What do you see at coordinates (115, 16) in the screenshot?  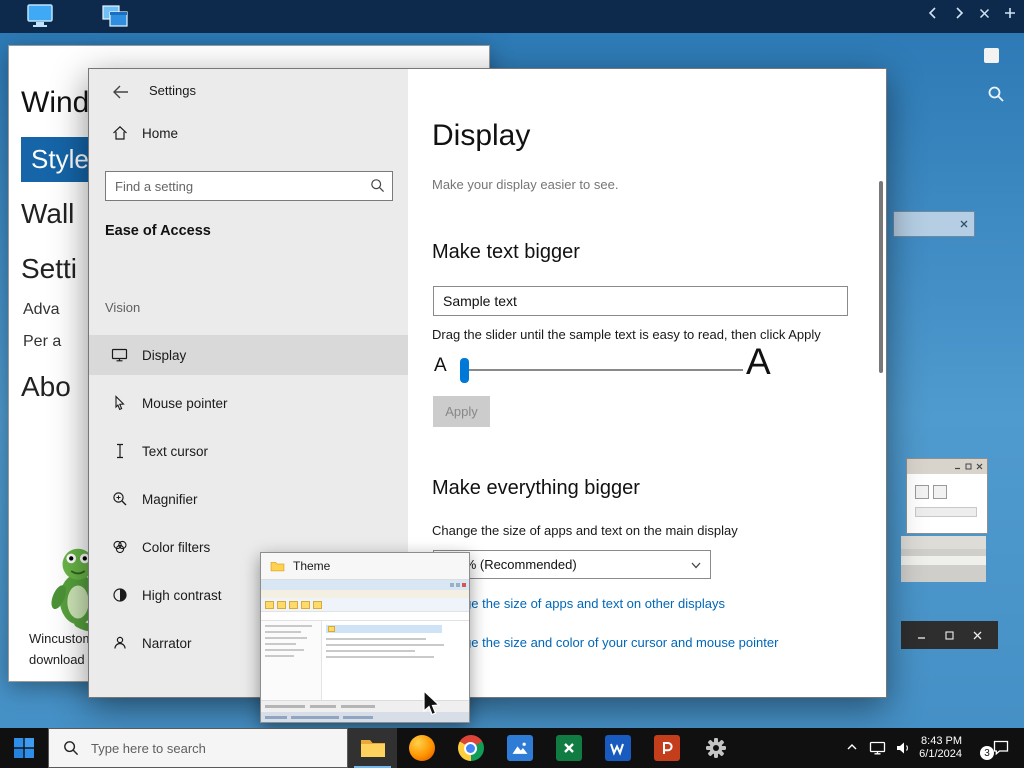 I see `vm-windows-icon` at bounding box center [115, 16].